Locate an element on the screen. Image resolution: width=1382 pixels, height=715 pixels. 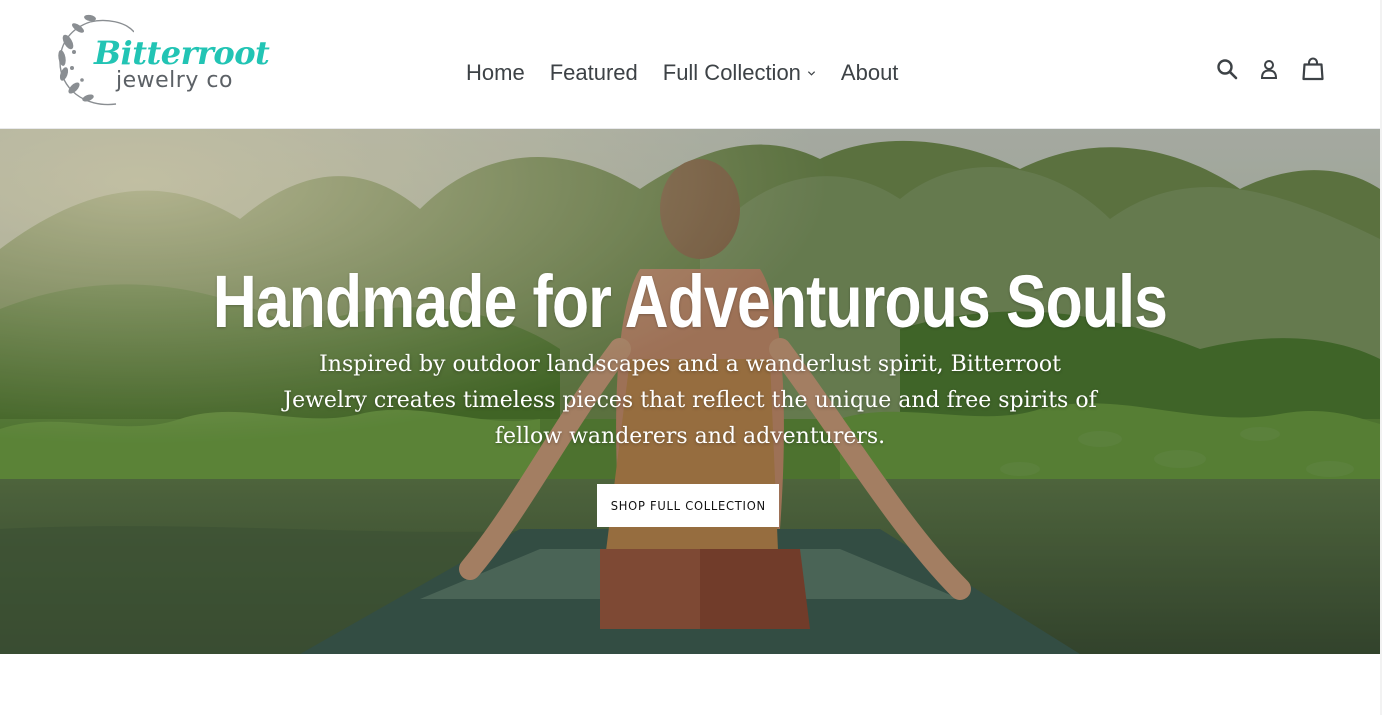
cart-button is located at coordinates (1313, 69).